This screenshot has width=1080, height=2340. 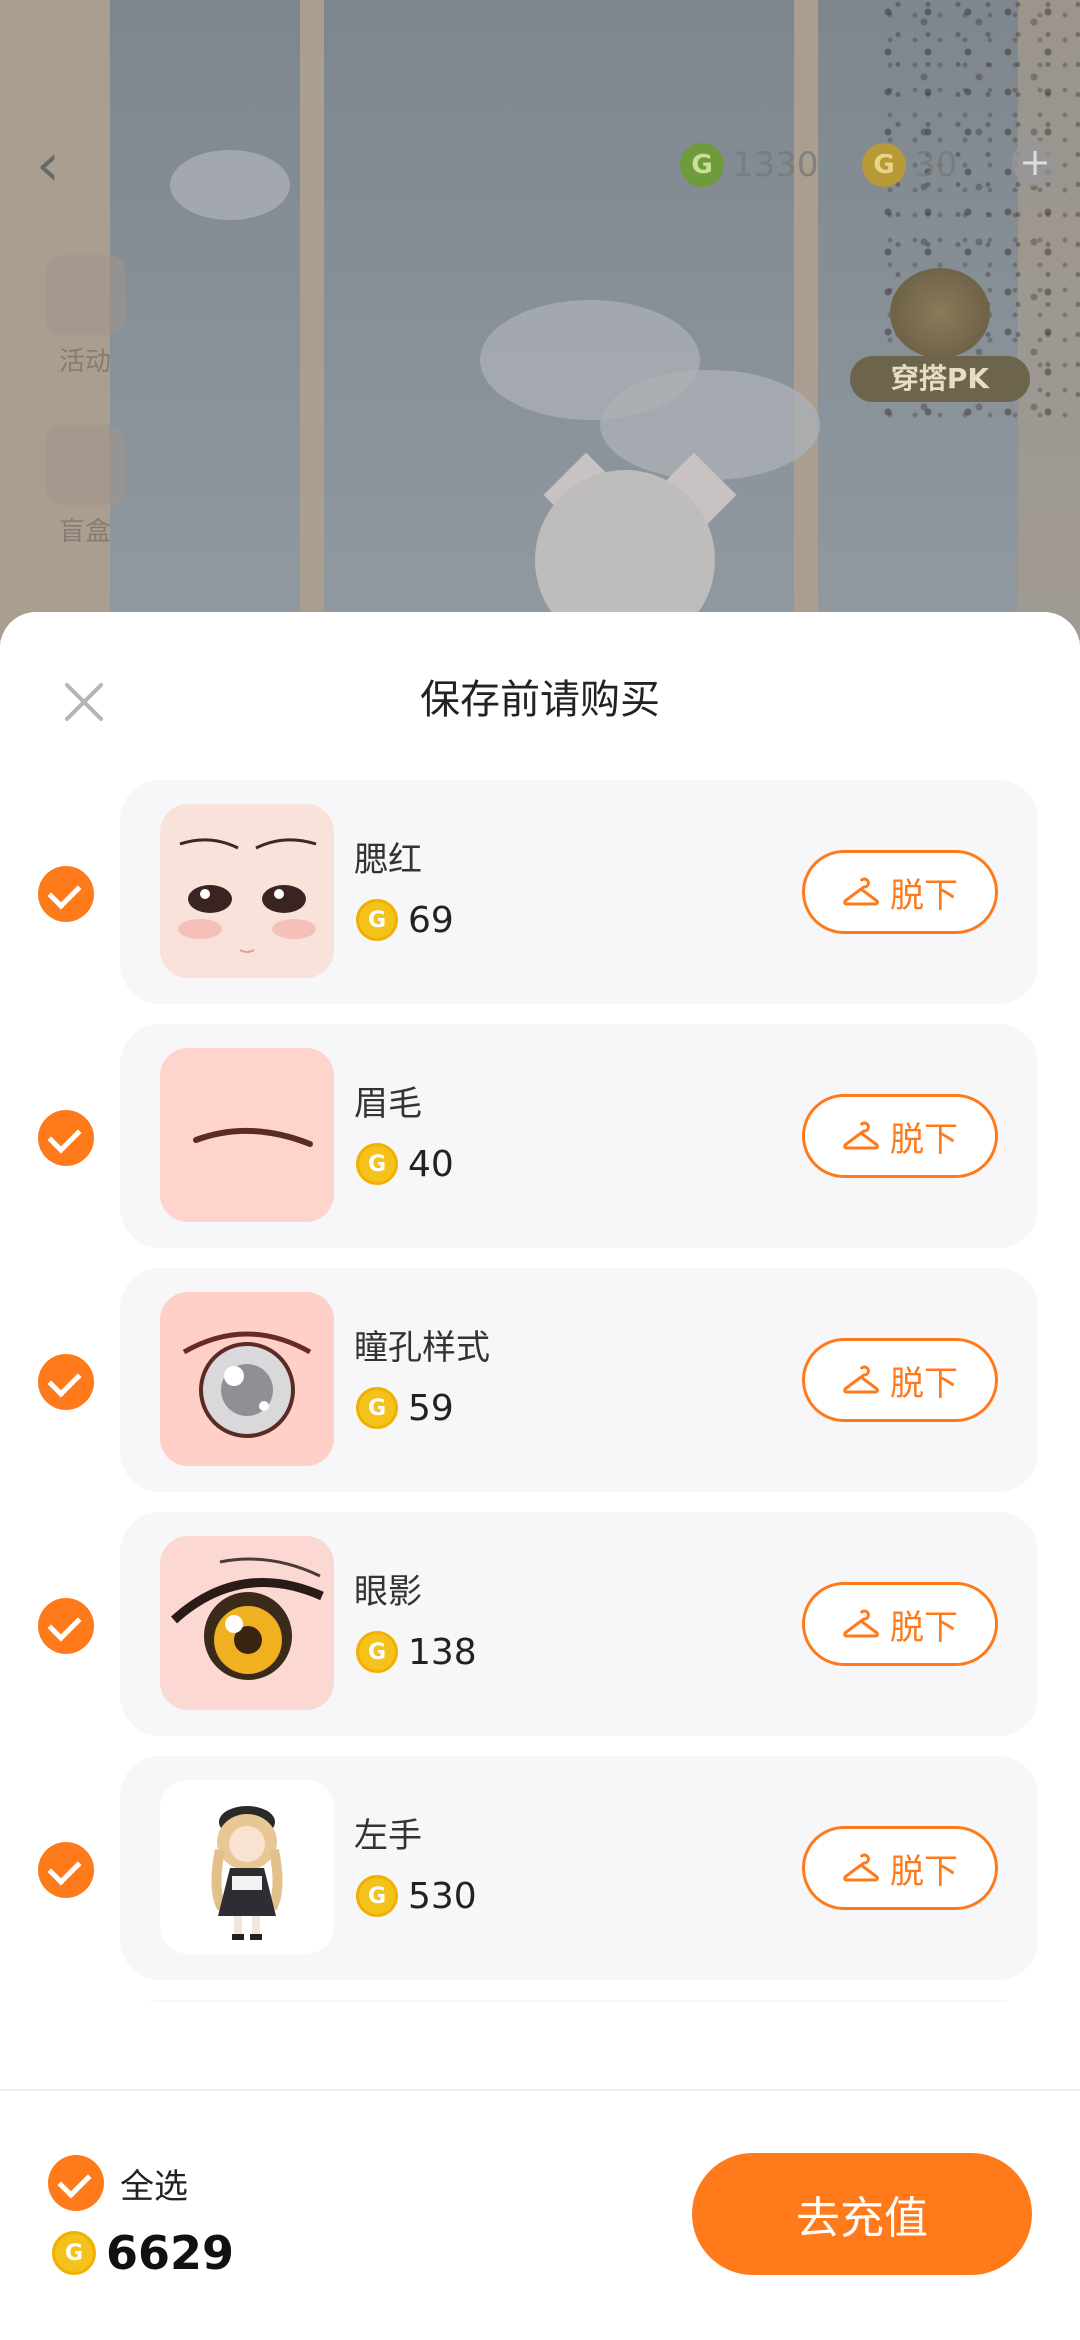 What do you see at coordinates (936, 165) in the screenshot?
I see `currency-gold-value: 30` at bounding box center [936, 165].